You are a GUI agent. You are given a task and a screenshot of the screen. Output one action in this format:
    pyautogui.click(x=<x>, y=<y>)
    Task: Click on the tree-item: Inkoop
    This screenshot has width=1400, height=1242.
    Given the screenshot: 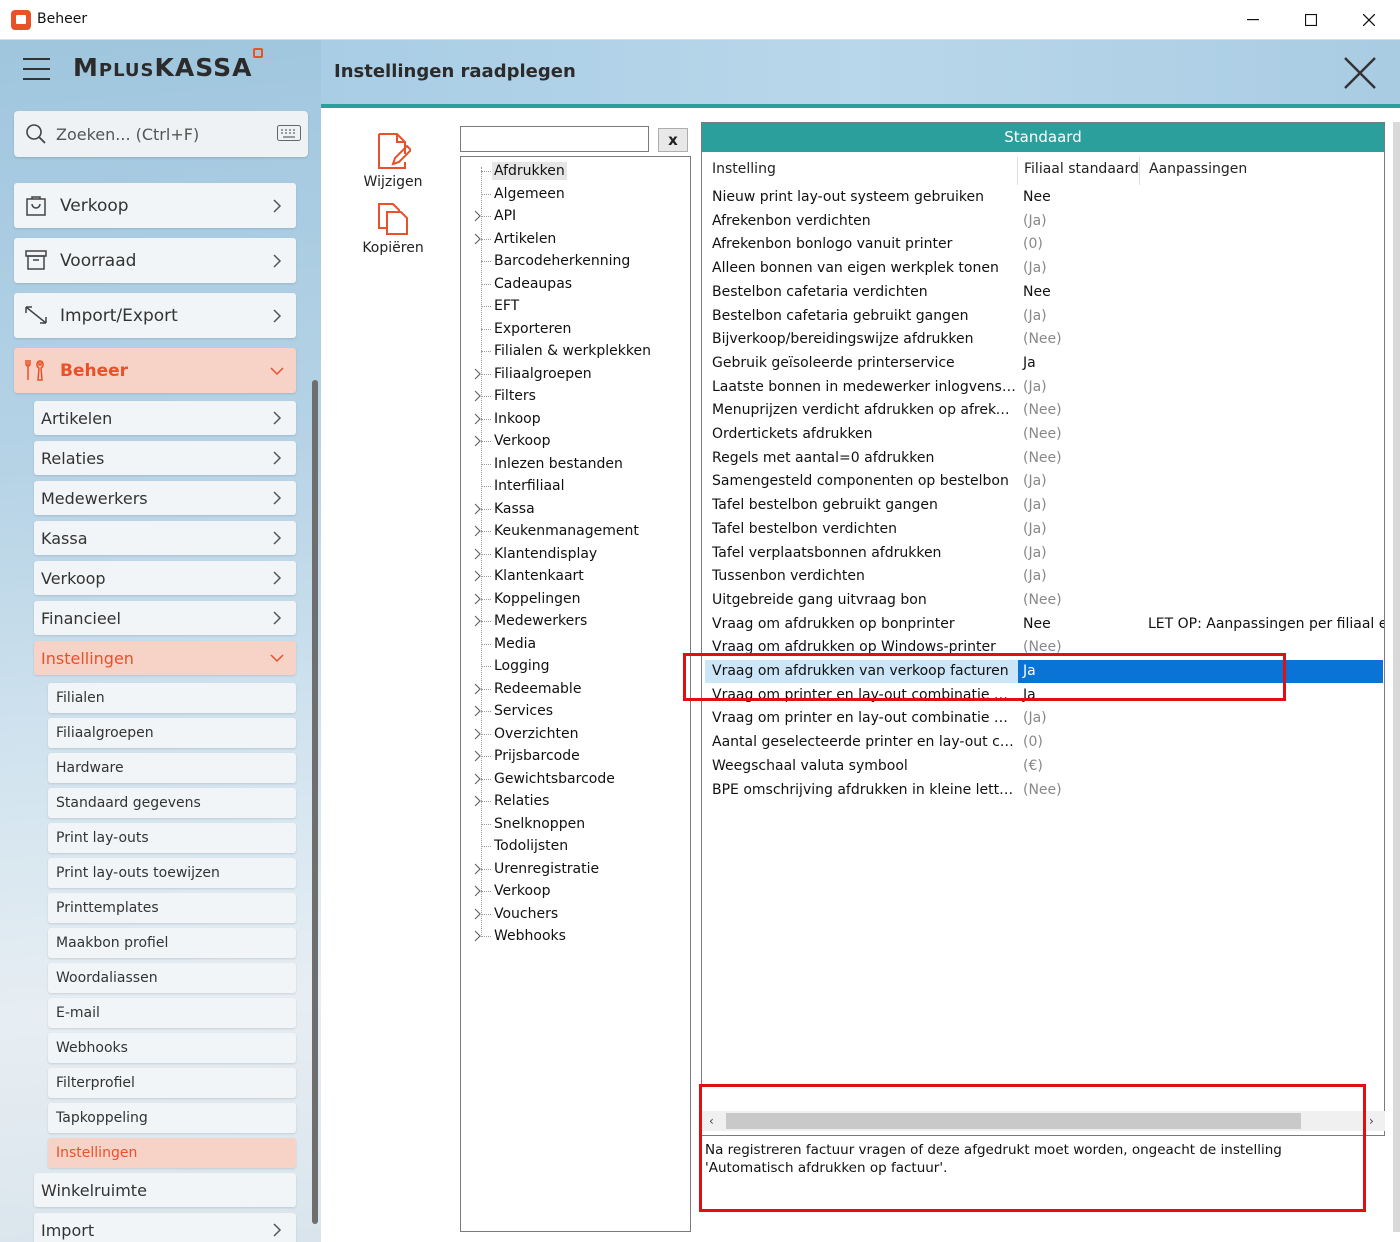 What is the action you would take?
    pyautogui.click(x=575, y=419)
    